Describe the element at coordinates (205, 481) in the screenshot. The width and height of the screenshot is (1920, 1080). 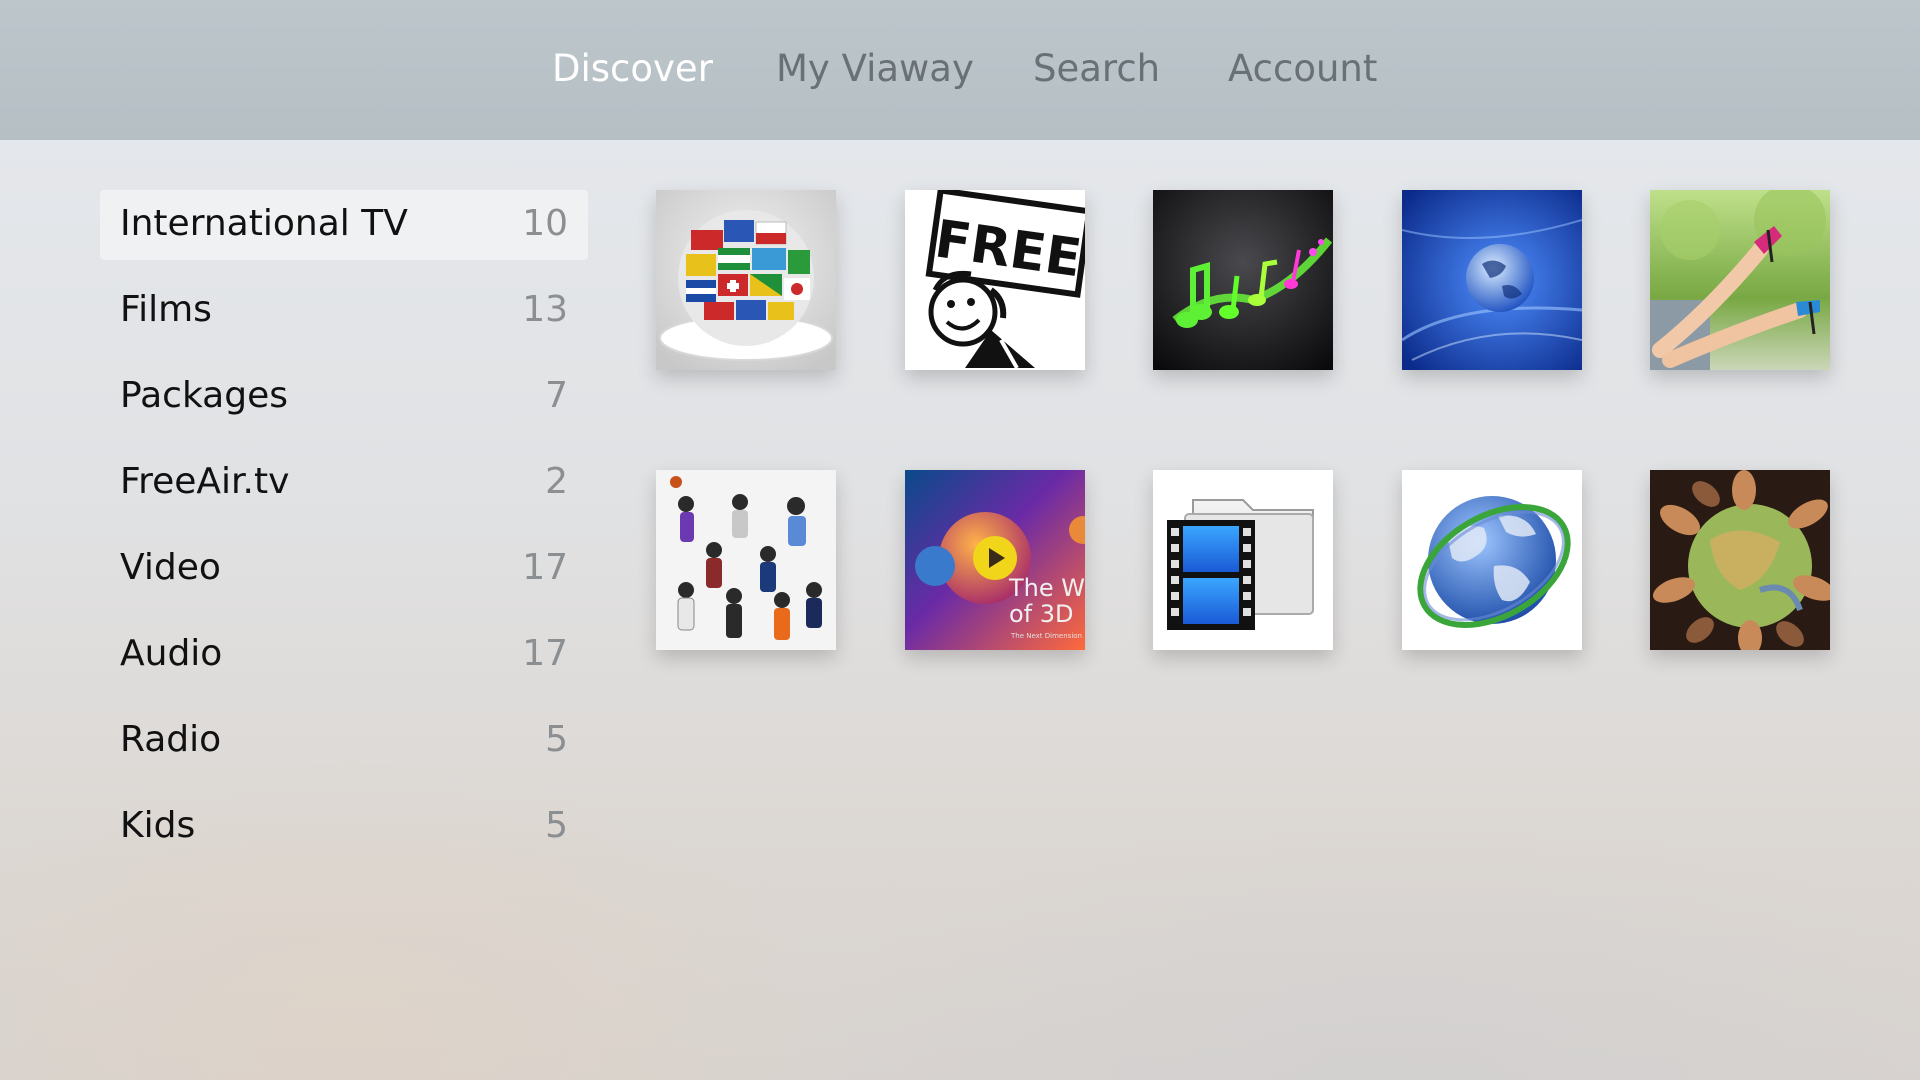
I see `sidebar-item-label: FreeAir.tv` at that location.